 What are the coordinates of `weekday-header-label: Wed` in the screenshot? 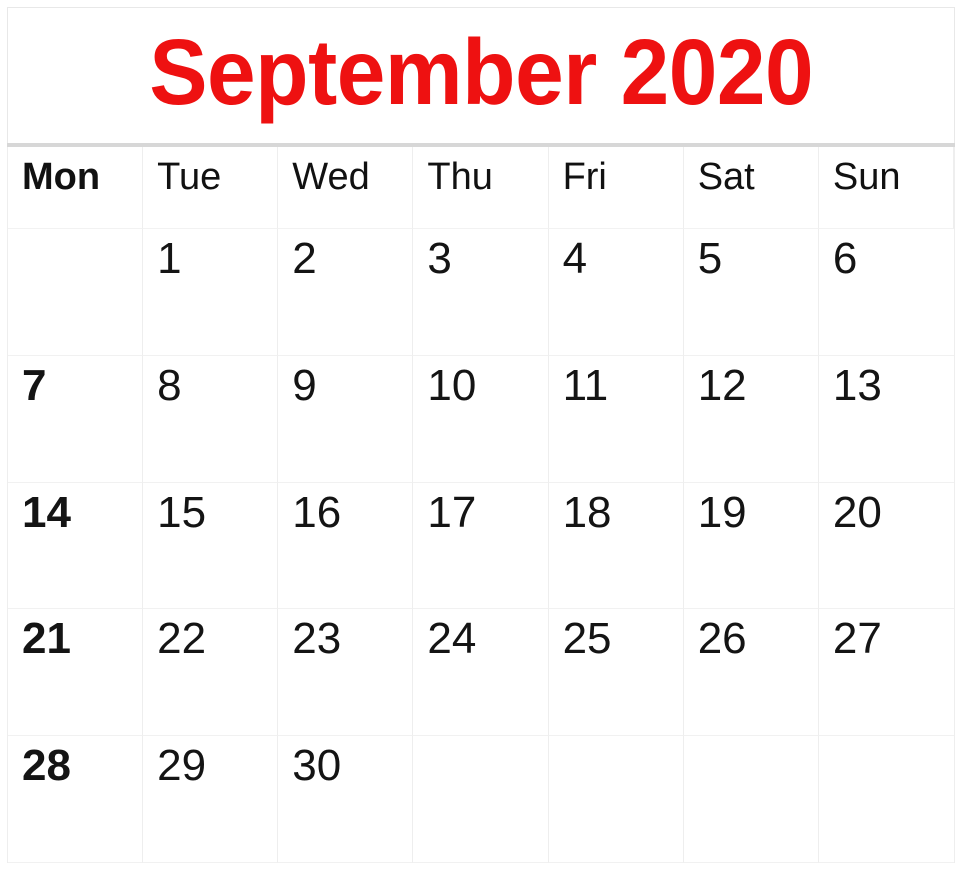 It's located at (331, 177).